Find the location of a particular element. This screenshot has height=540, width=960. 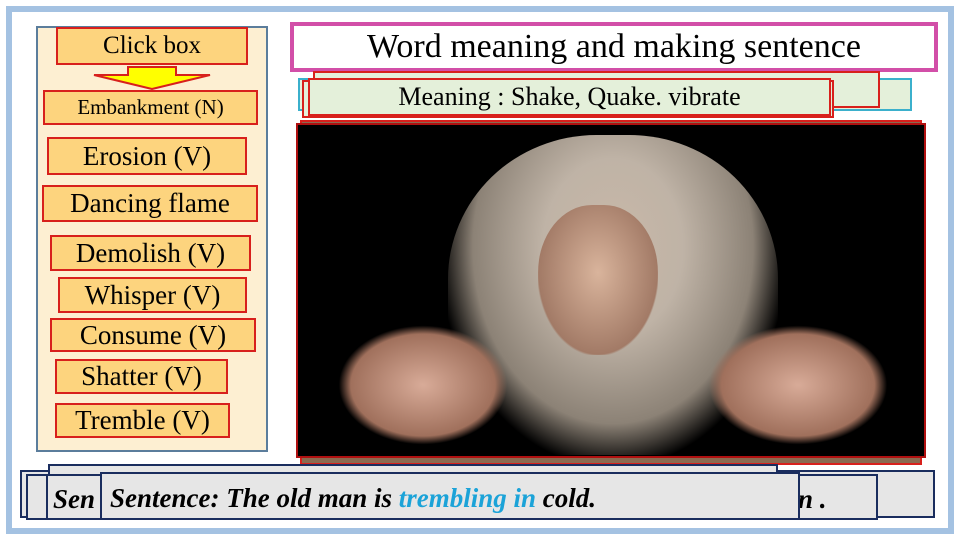

sentence-back-suffix: n . is located at coordinates (812, 499).